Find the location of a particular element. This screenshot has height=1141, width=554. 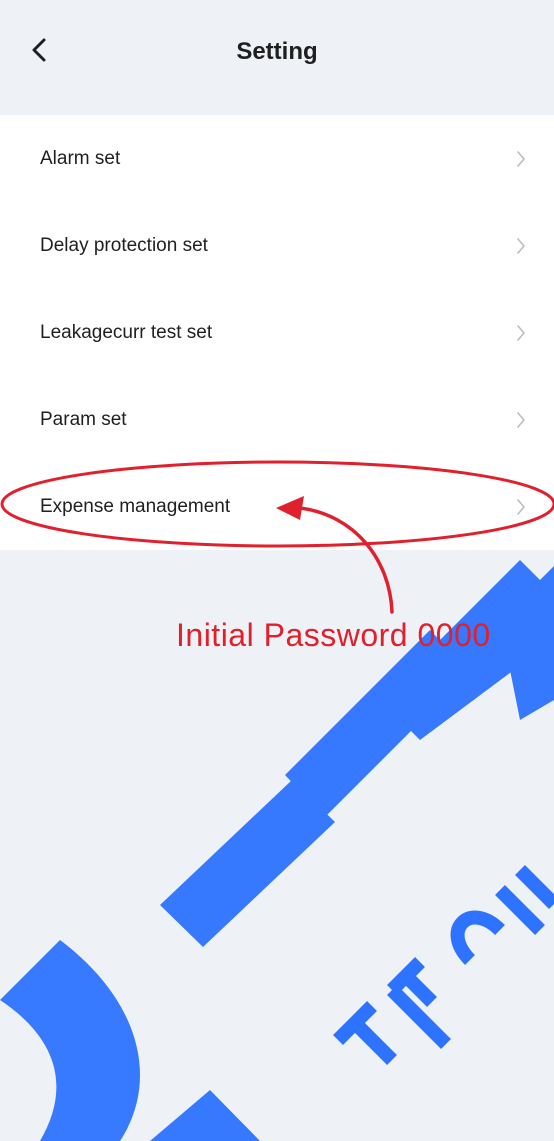

settings-item-label: Delay protection set is located at coordinates (124, 245).